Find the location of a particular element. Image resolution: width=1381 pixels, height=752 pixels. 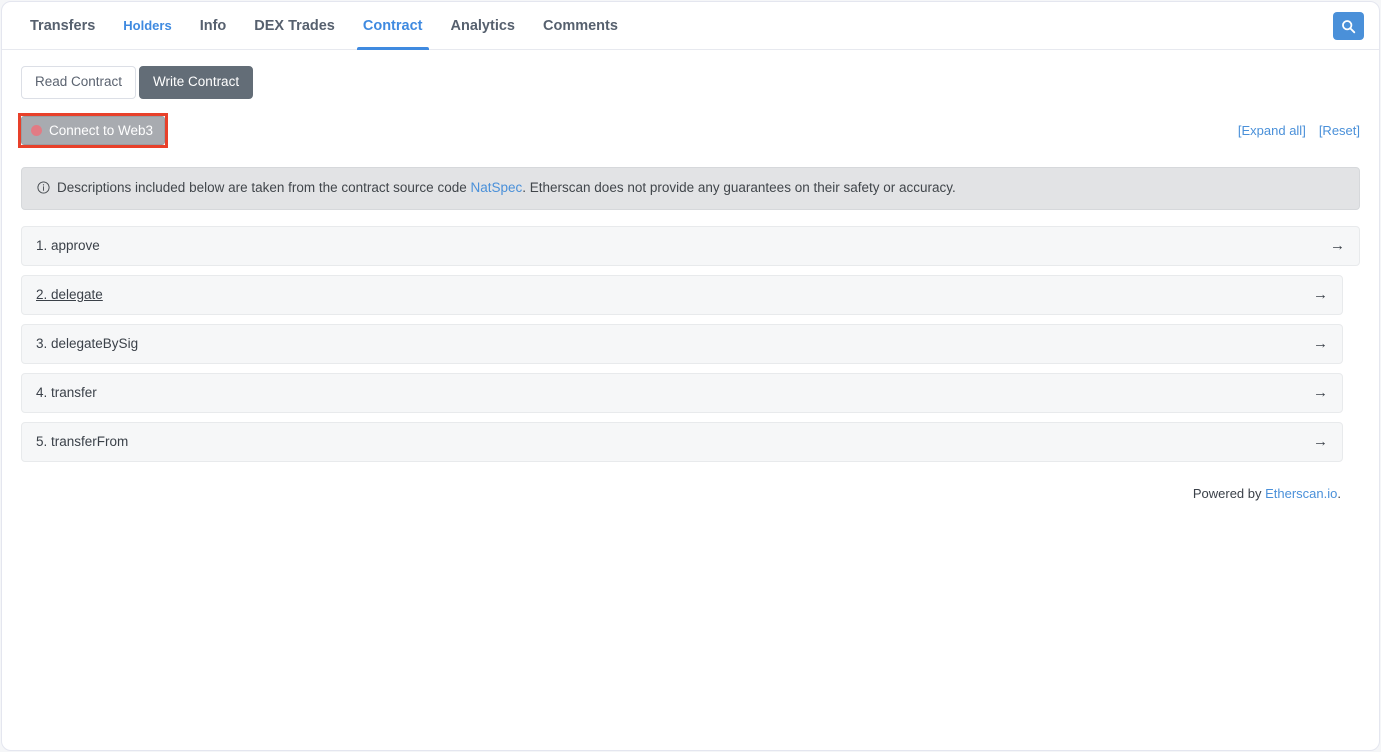

nav-tab-contract: Contract is located at coordinates (393, 26).